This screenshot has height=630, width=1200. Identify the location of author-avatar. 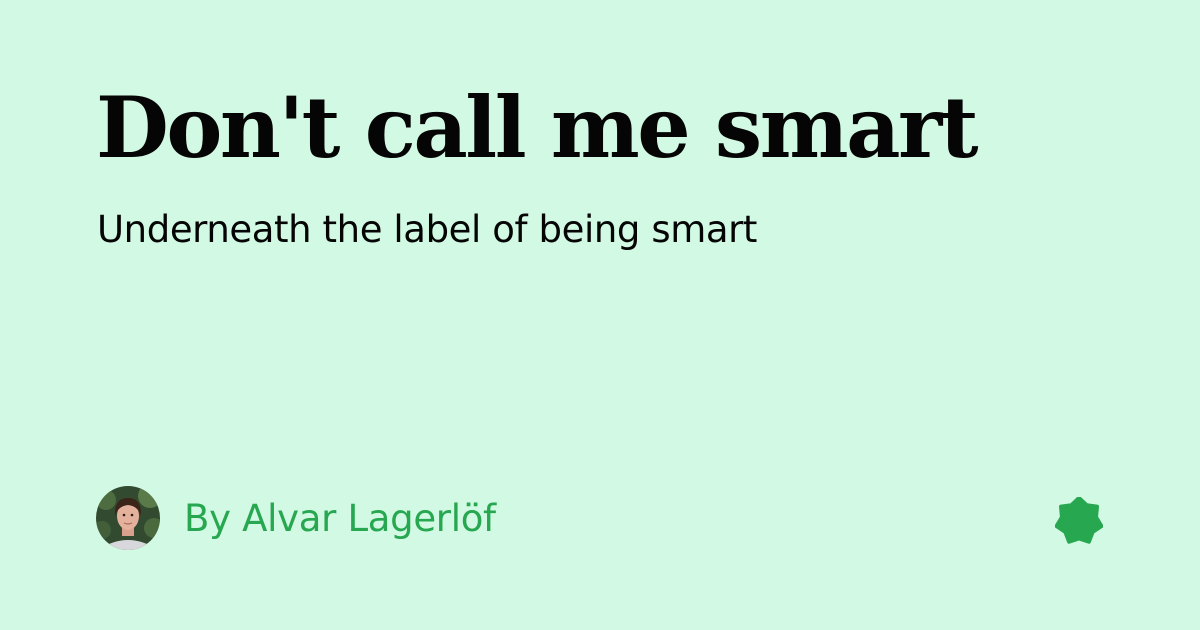
(128, 518).